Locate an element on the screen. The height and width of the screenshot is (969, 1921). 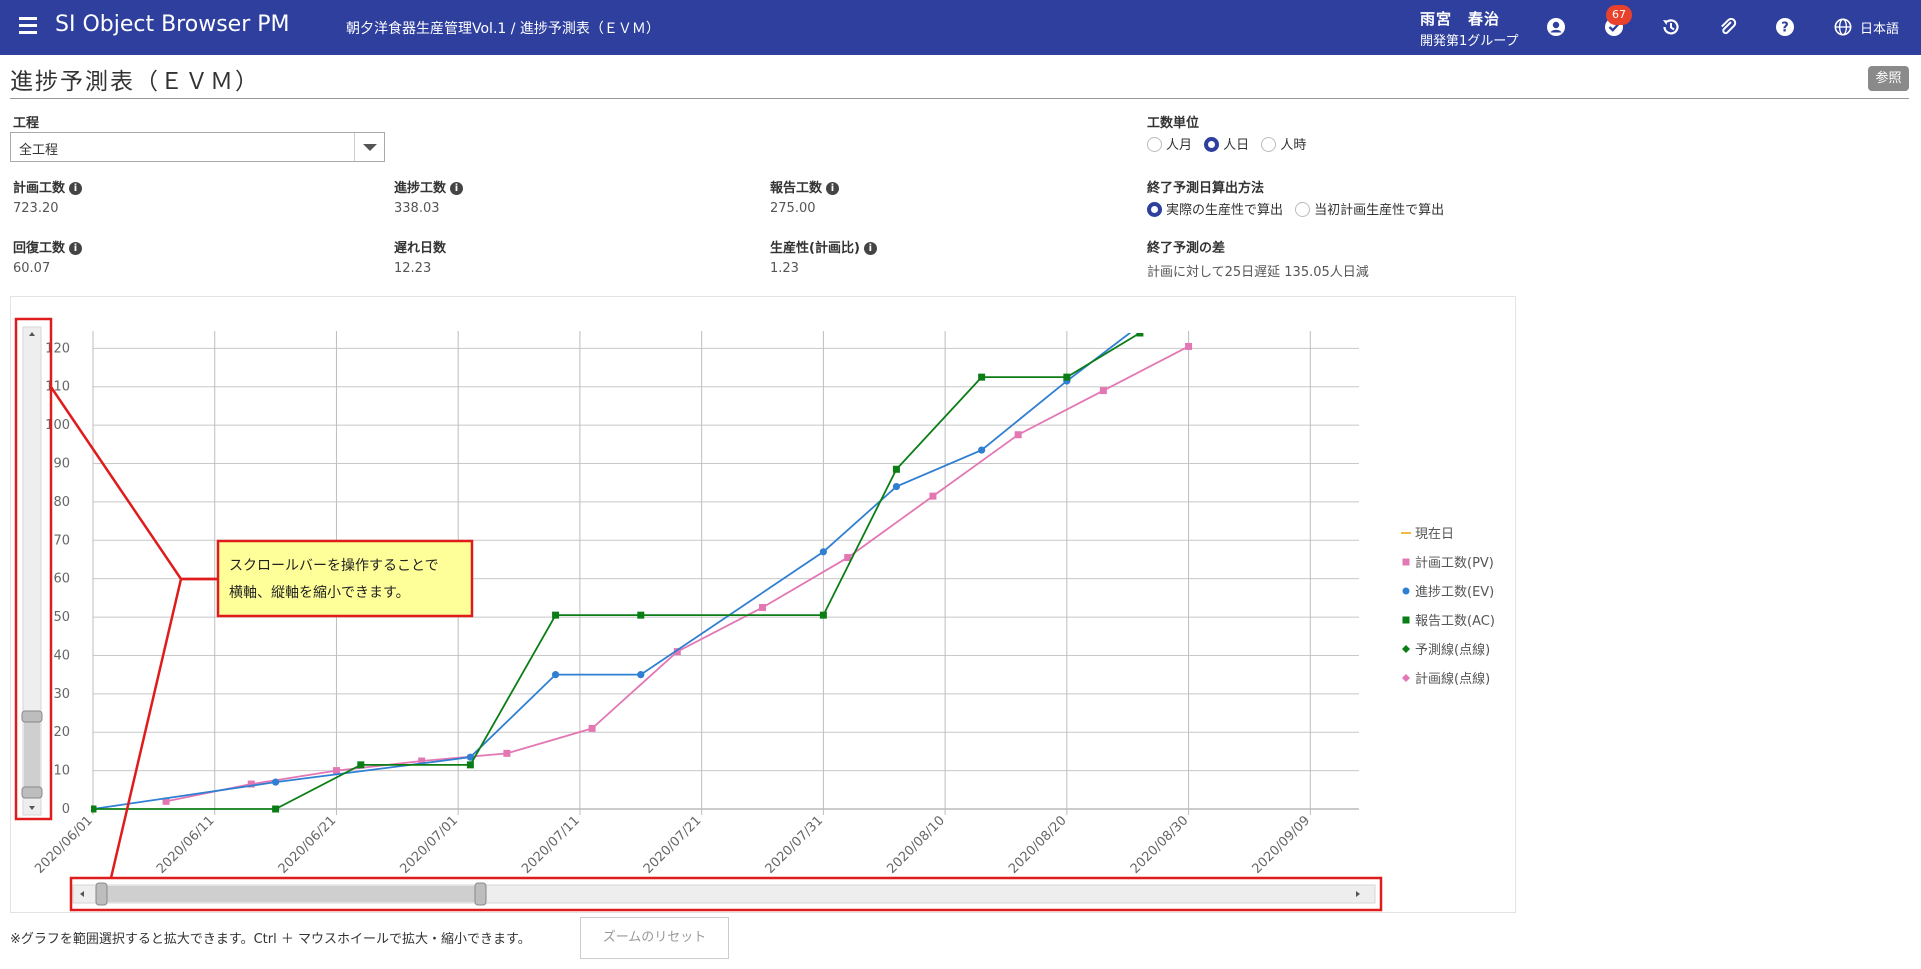
callout-line is located at coordinates (133, 483).